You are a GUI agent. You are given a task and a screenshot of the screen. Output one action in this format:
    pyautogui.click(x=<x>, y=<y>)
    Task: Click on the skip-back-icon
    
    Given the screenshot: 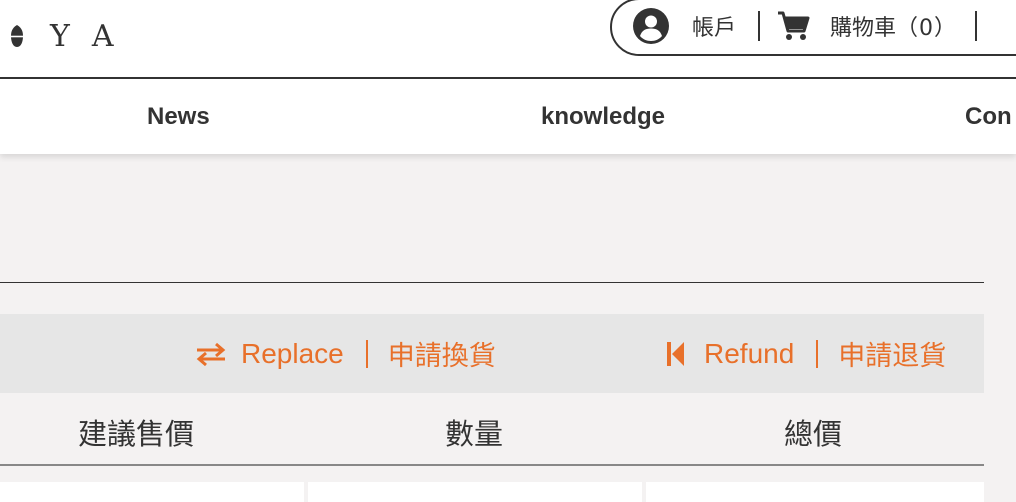 What is the action you would take?
    pyautogui.click(x=675, y=353)
    